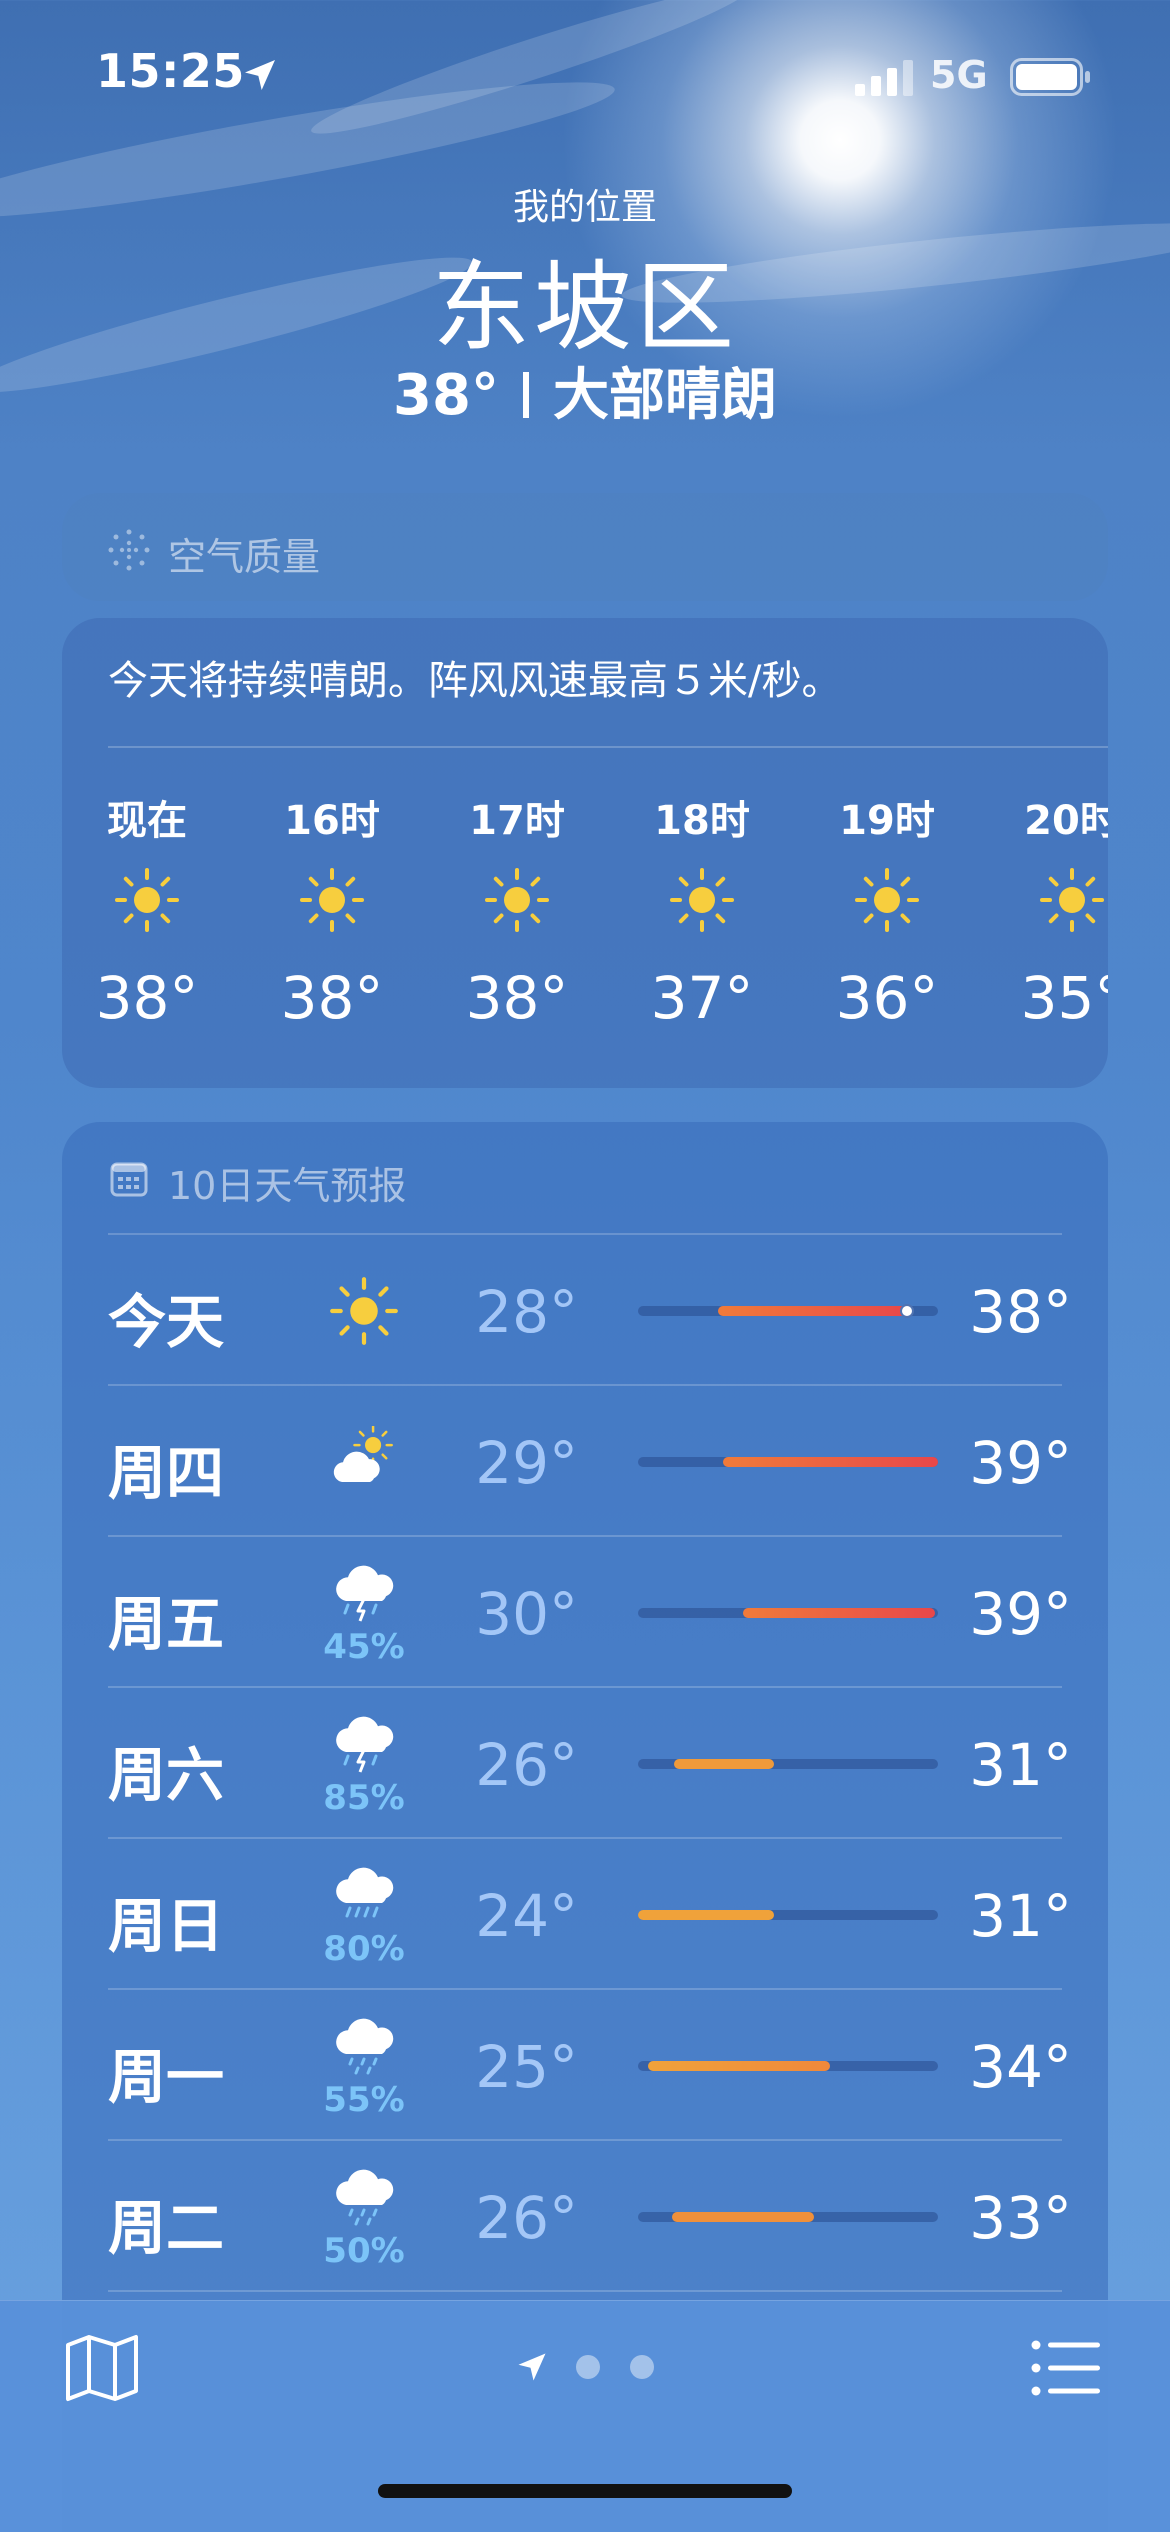  I want to click on battery-icon, so click(1050, 77).